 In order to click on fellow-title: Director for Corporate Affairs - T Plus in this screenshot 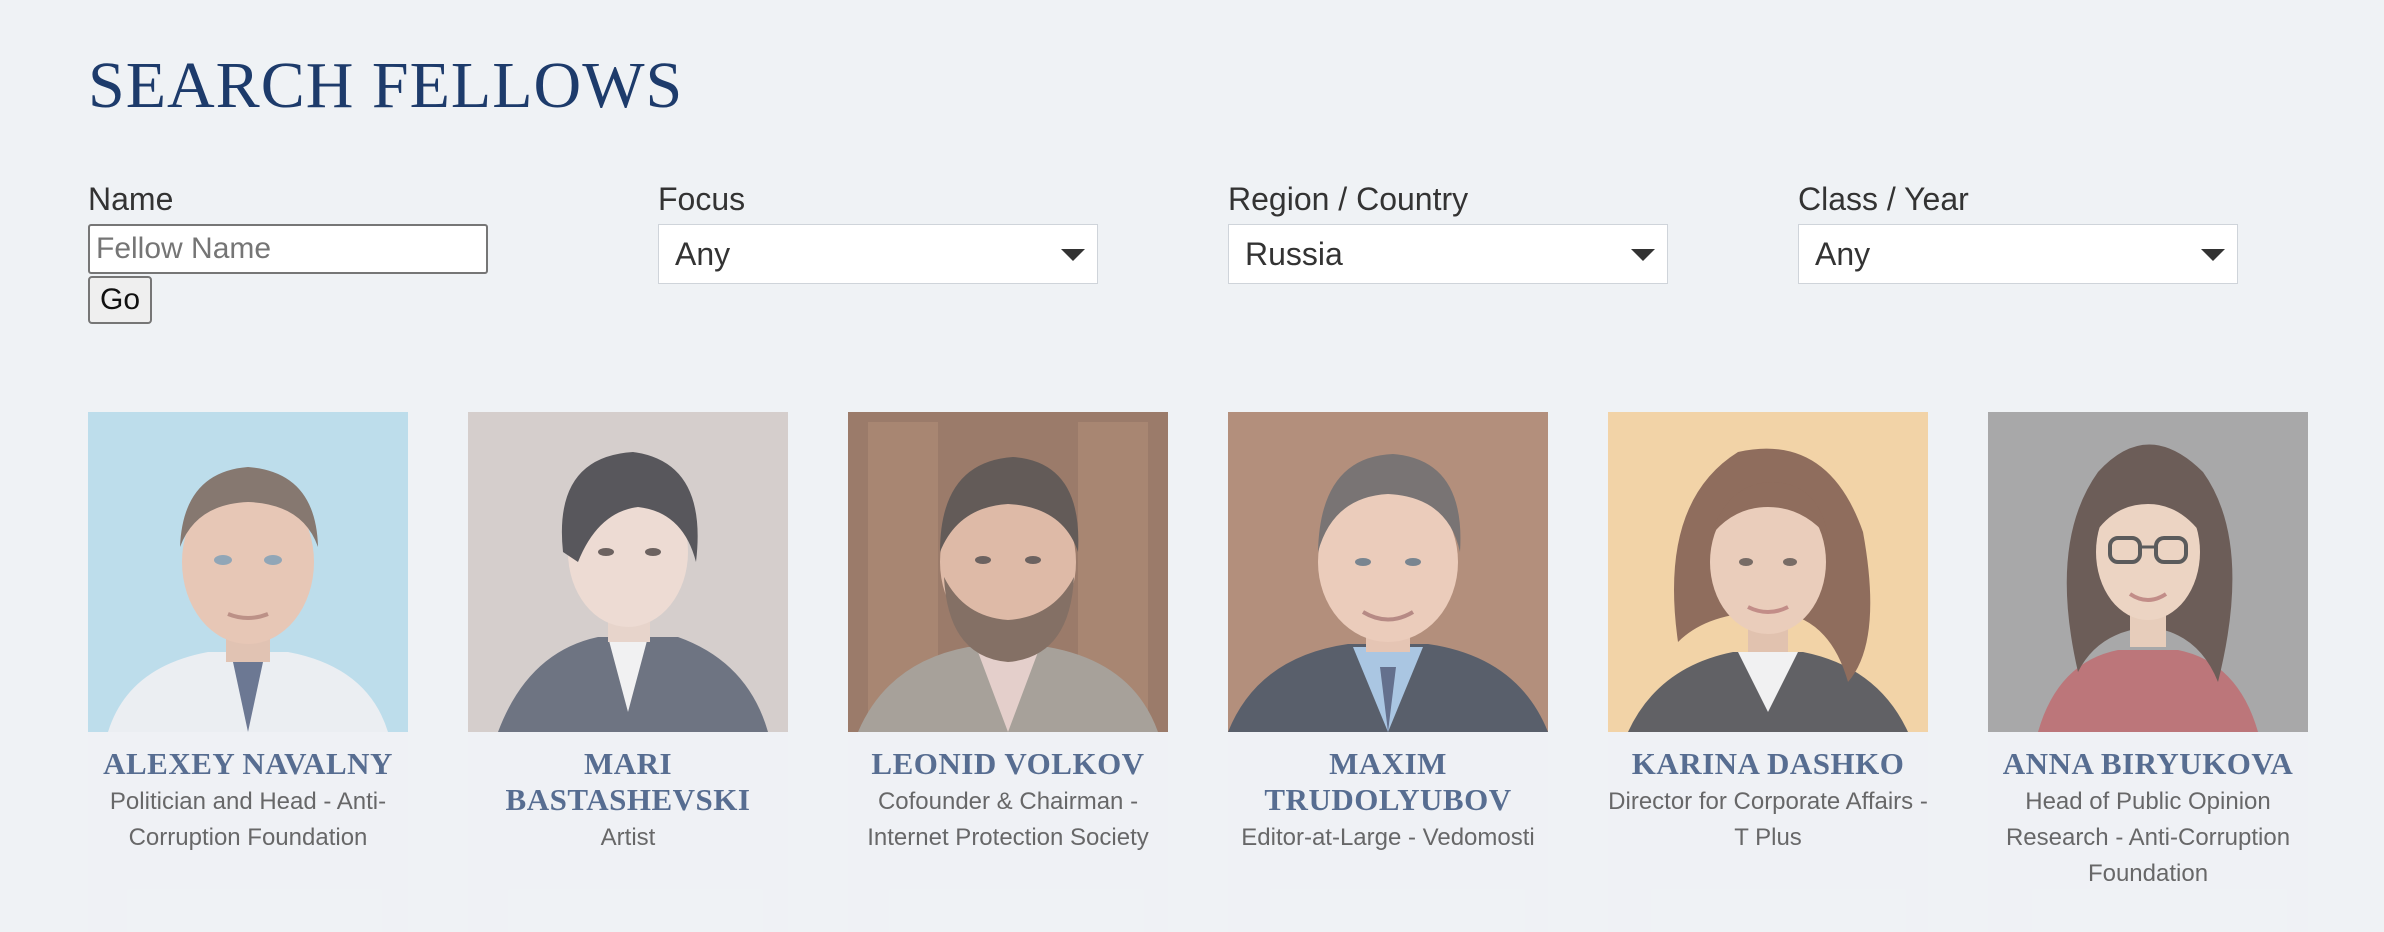, I will do `click(1768, 819)`.